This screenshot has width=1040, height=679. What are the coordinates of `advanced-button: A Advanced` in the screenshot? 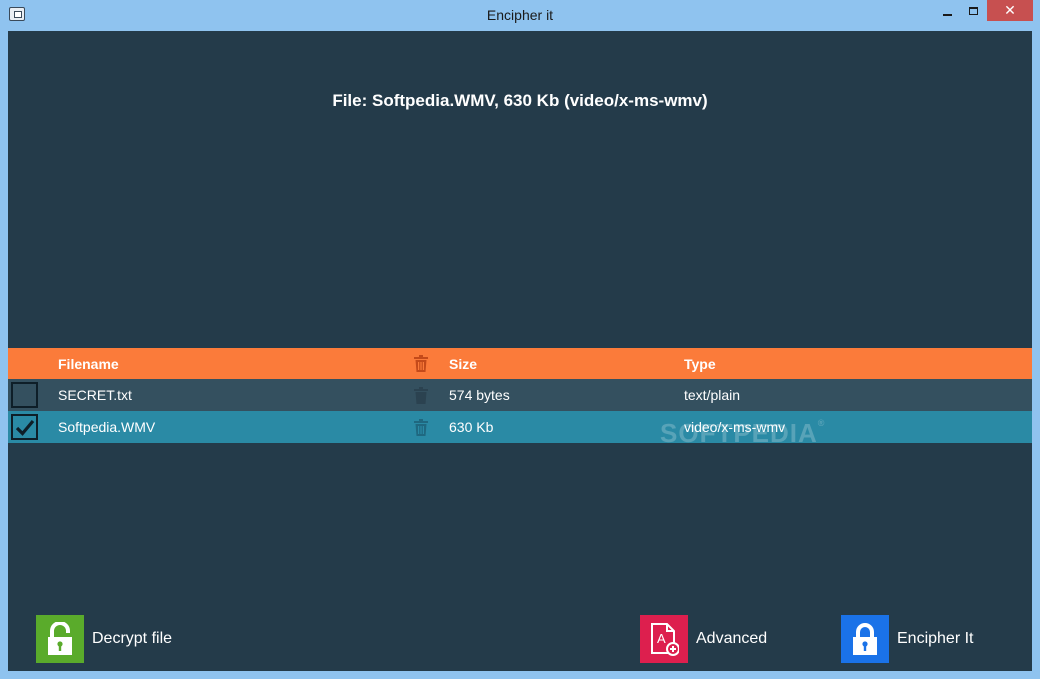 It's located at (703, 638).